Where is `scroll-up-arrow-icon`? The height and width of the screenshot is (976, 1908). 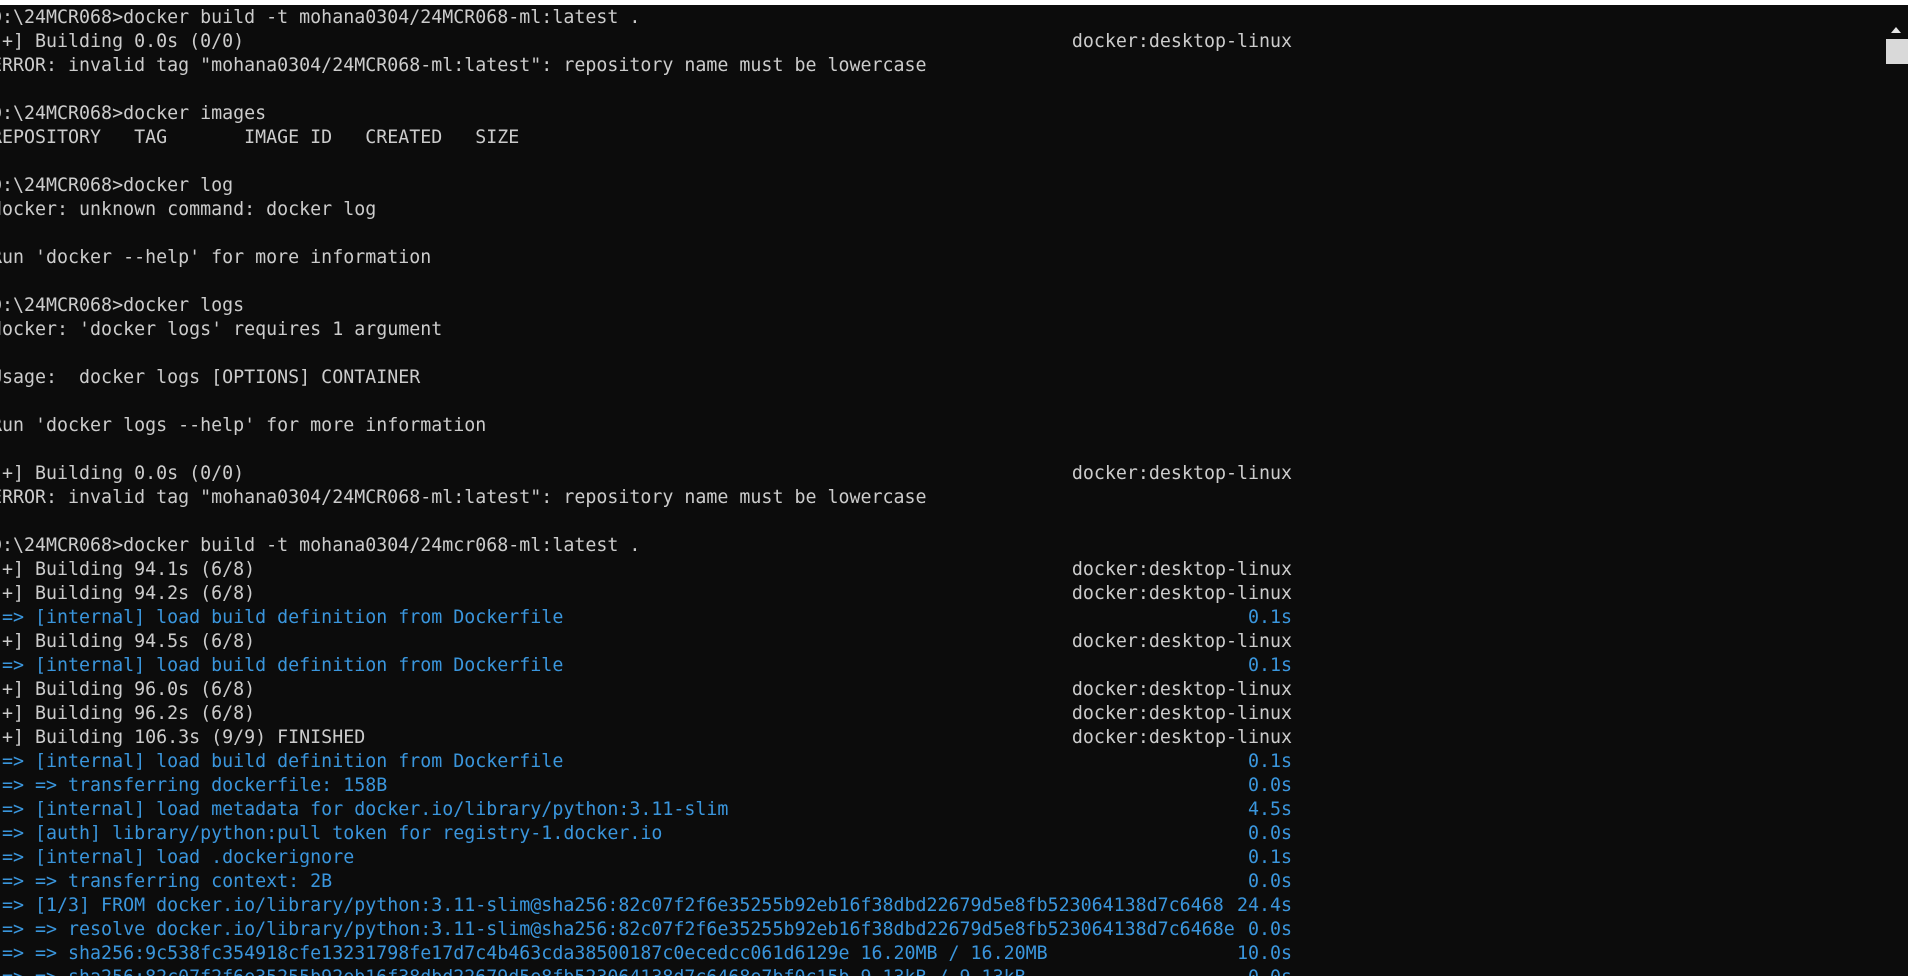
scroll-up-arrow-icon is located at coordinates (1896, 30).